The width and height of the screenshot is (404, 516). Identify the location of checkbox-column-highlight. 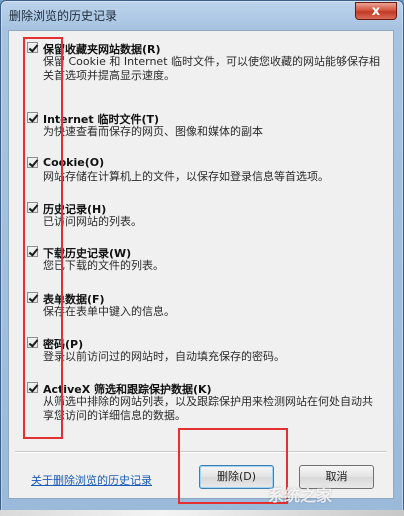
(43, 238).